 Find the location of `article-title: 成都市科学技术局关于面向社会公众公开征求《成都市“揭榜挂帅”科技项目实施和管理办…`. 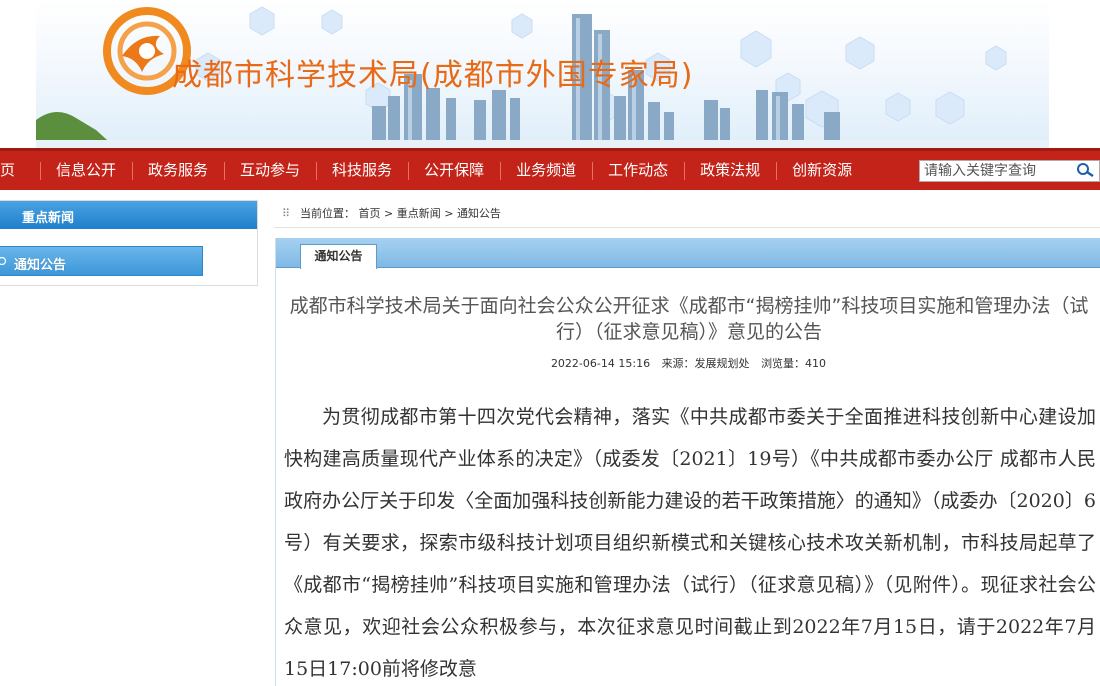

article-title: 成都市科学技术局关于面向社会公众公开征求《成都市“揭榜挂帅”科技项目实施和管理办… is located at coordinates (689, 319).